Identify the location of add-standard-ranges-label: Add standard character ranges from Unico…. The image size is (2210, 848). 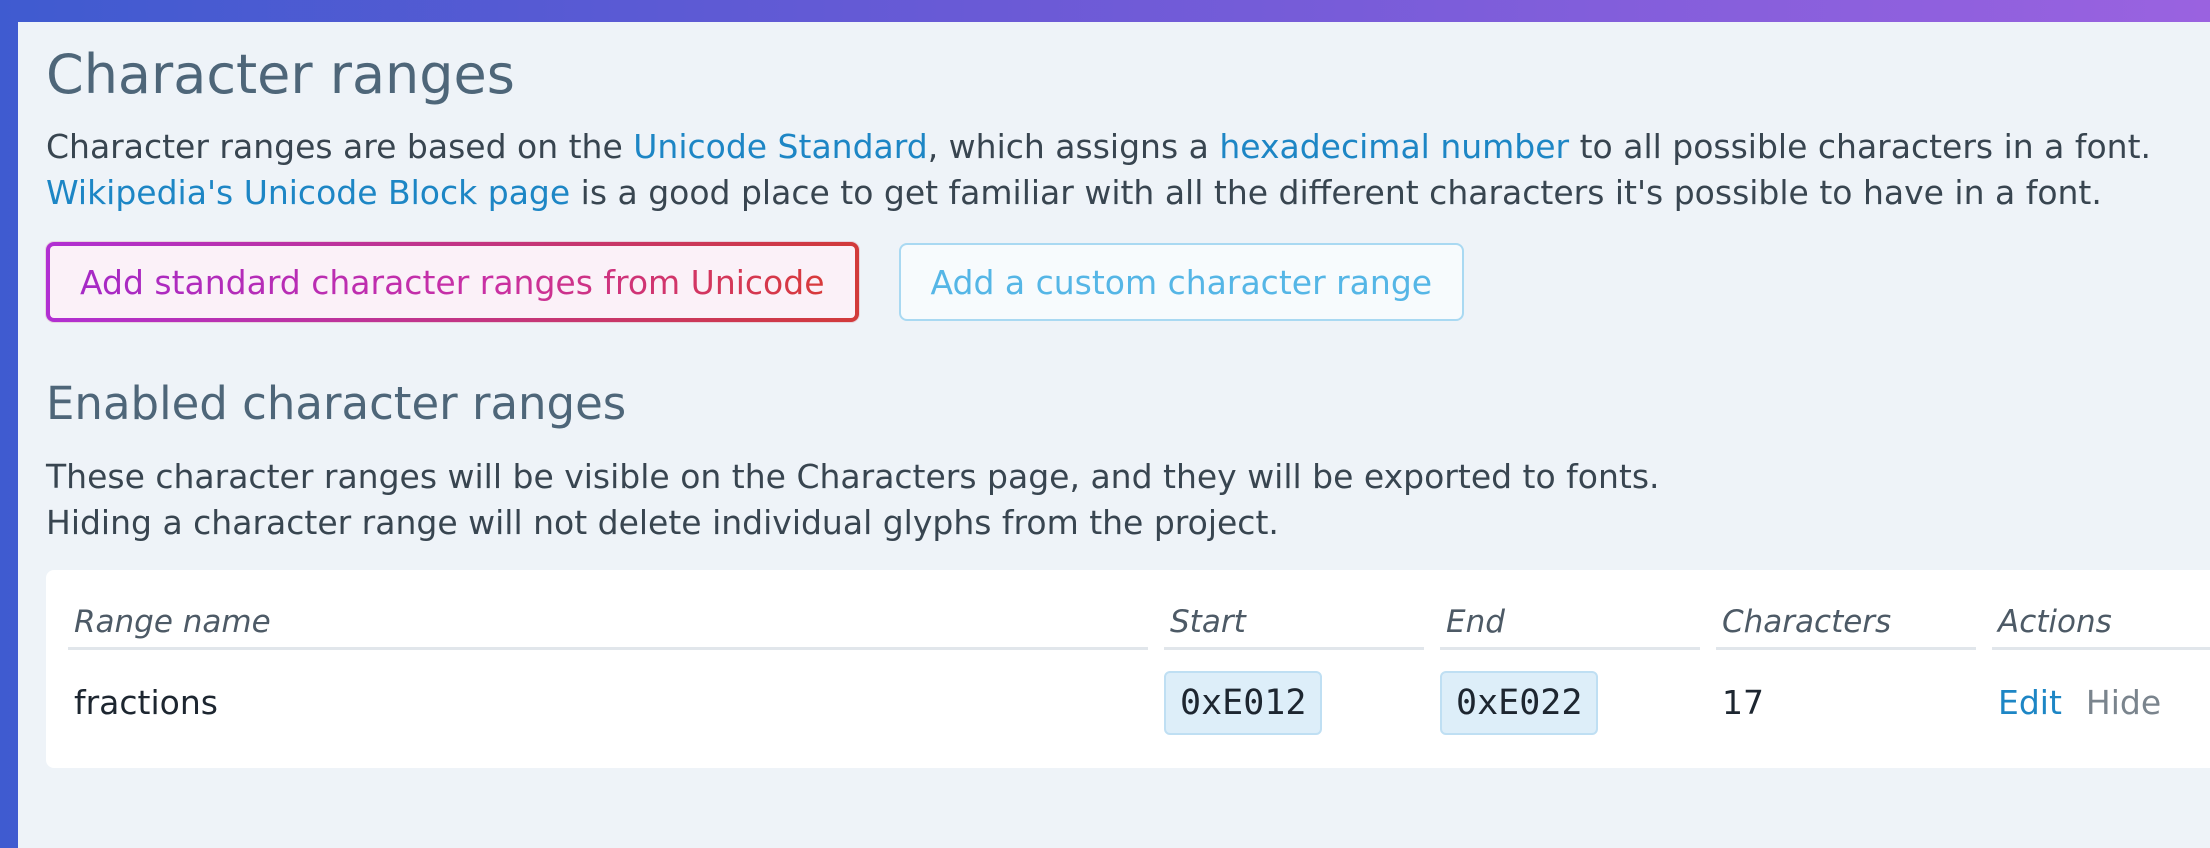
(452, 282).